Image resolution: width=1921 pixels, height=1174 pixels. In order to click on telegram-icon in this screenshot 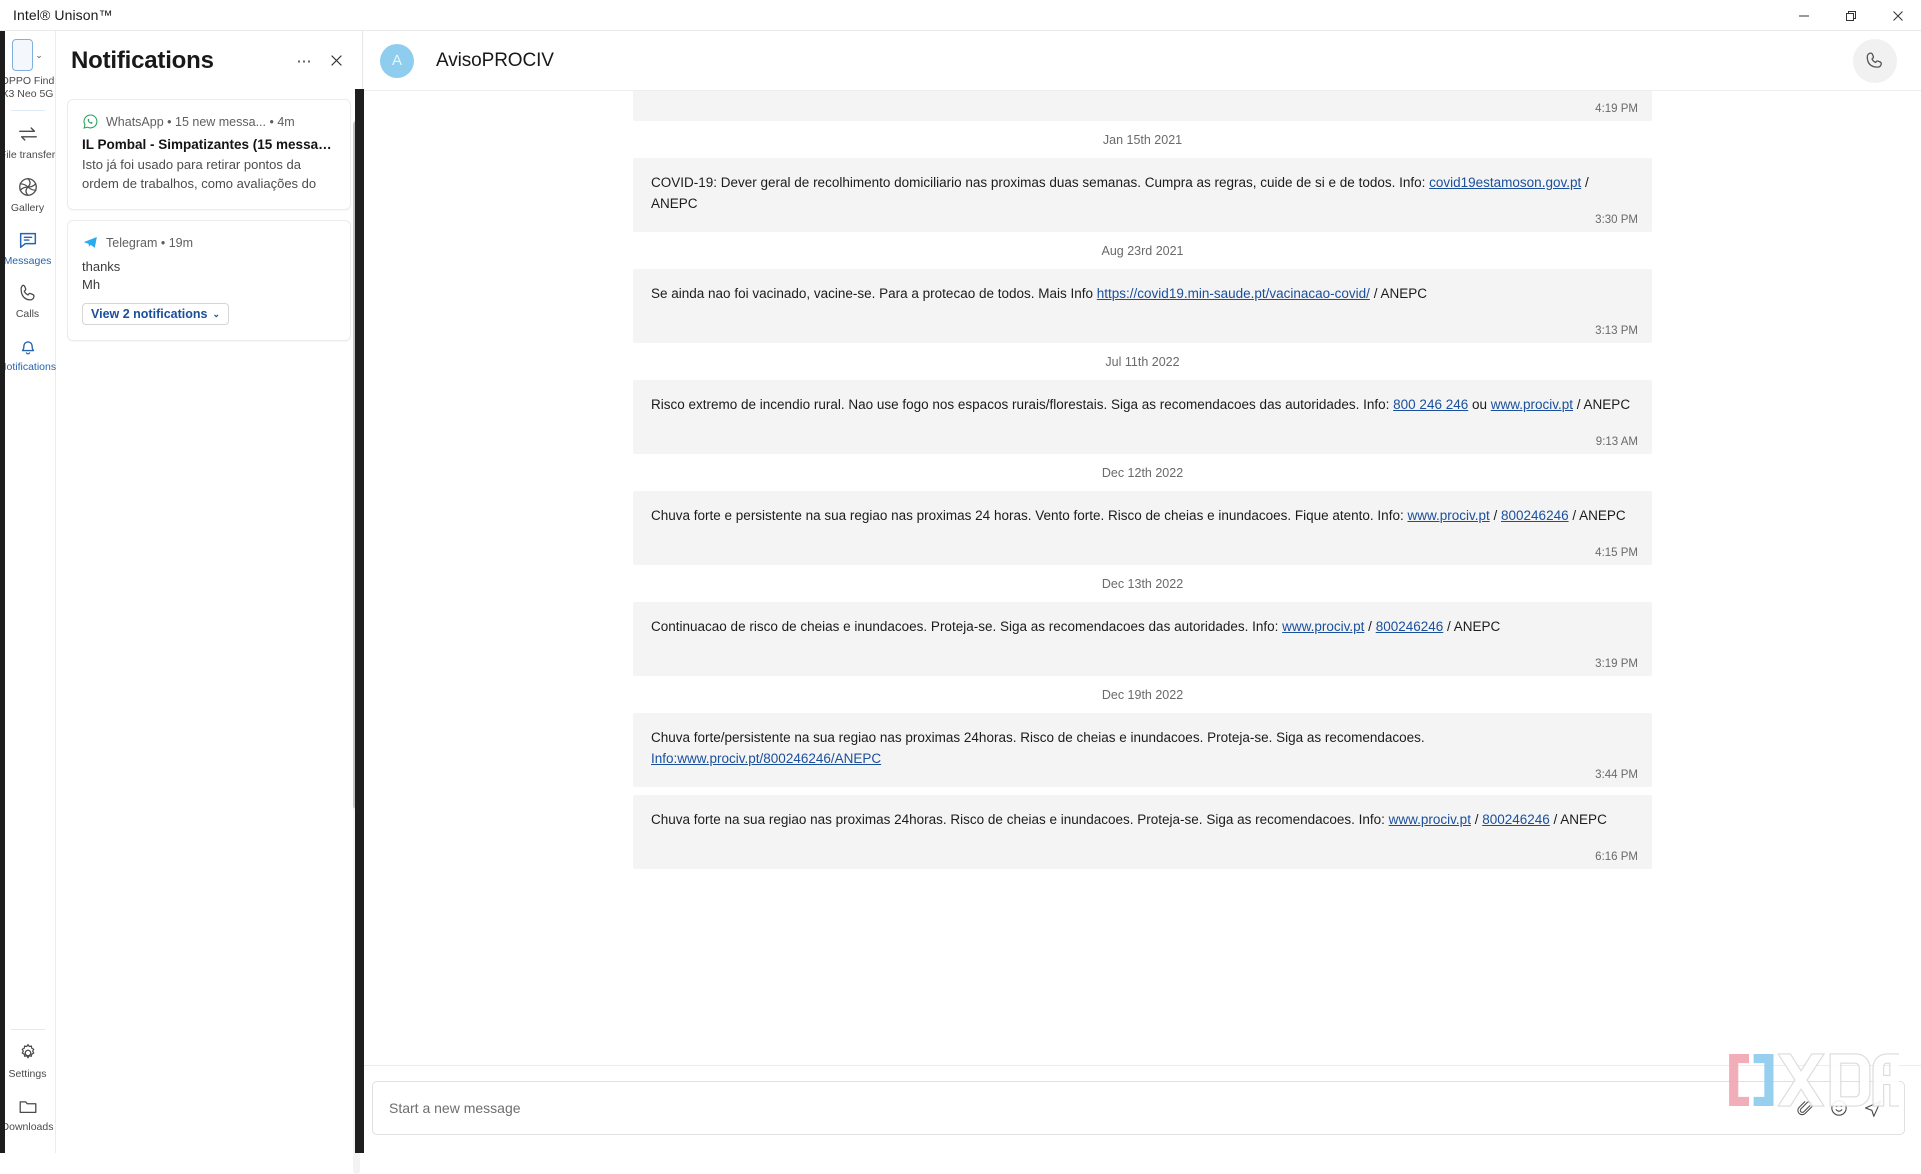, I will do `click(90, 242)`.